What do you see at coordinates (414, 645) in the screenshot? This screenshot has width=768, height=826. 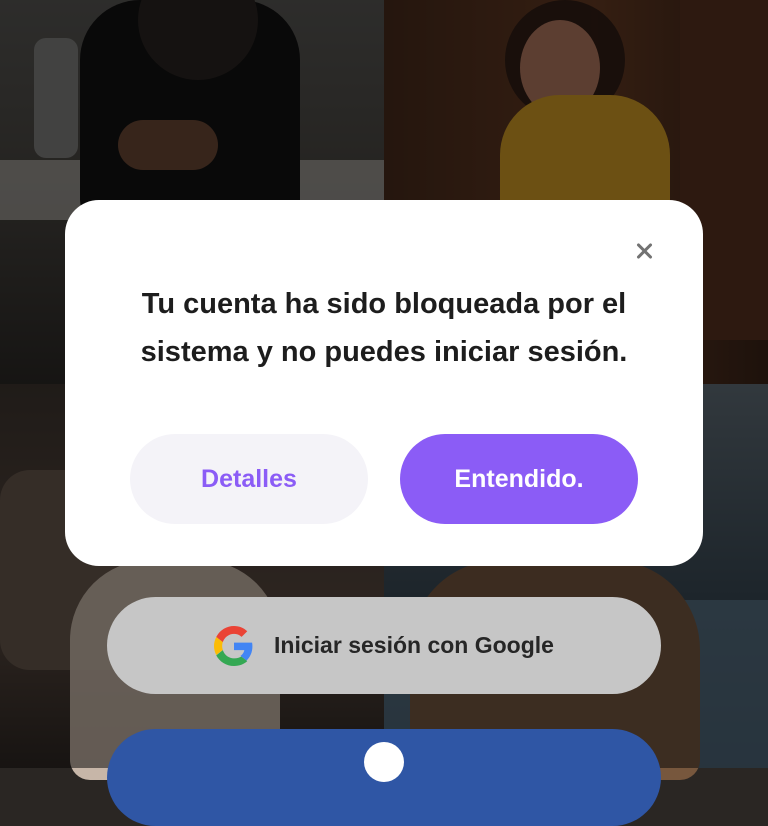 I see `google-login-label: Iniciar sesión con Google` at bounding box center [414, 645].